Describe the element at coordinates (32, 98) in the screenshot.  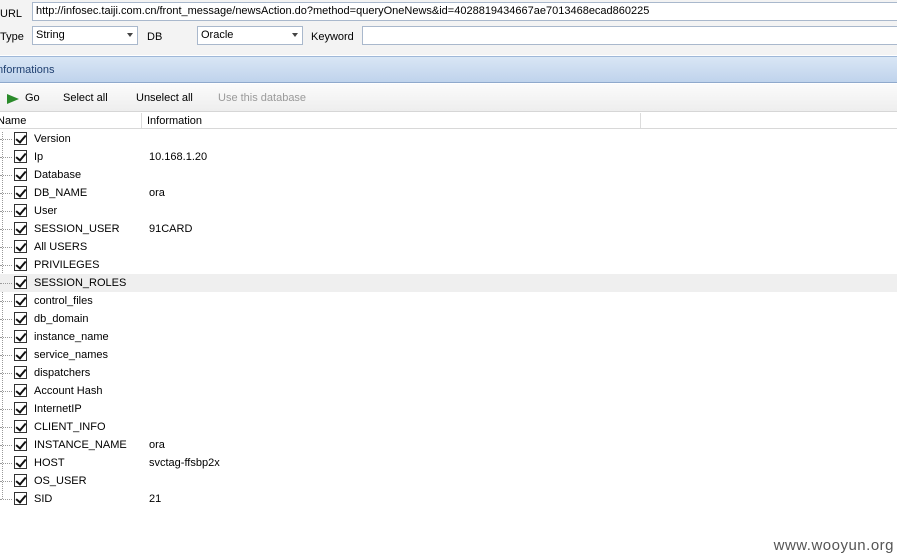
I see `go-button: Go` at that location.